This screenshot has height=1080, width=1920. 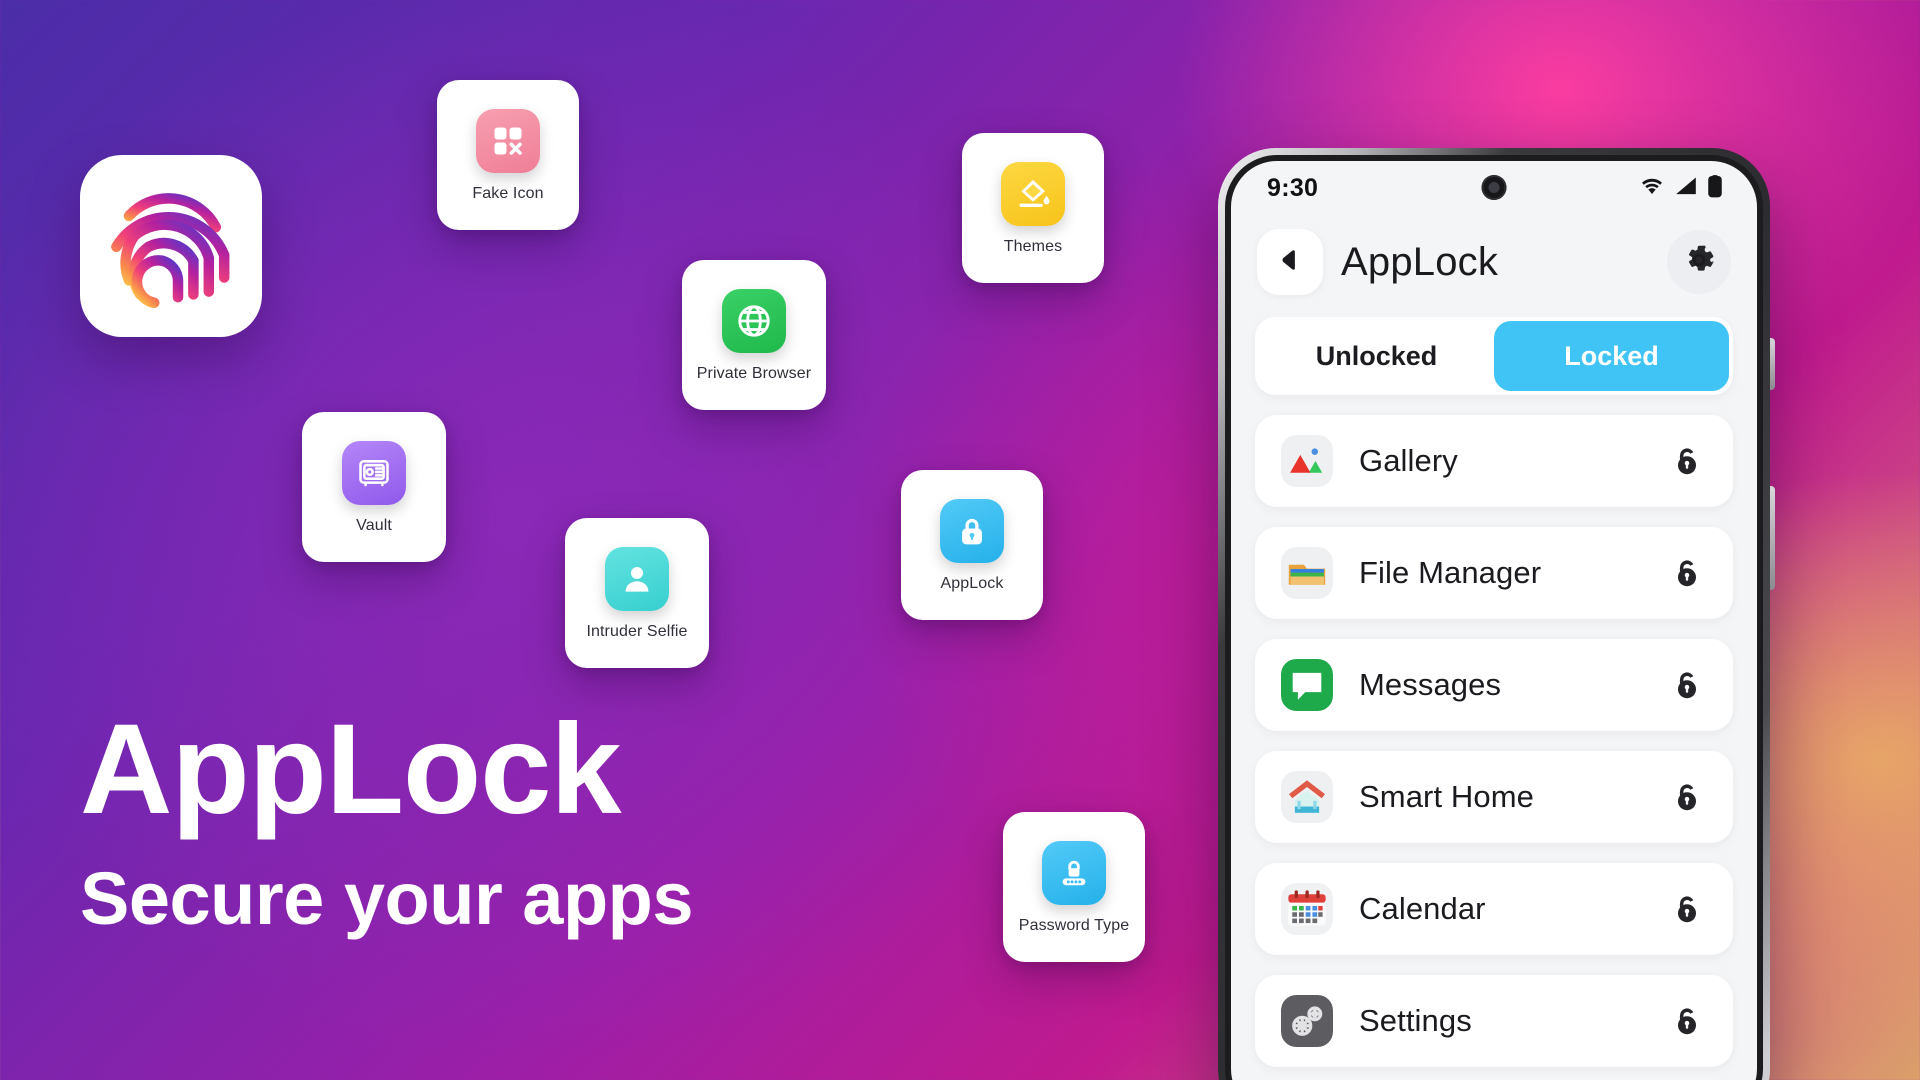 I want to click on settings-button, so click(x=1699, y=262).